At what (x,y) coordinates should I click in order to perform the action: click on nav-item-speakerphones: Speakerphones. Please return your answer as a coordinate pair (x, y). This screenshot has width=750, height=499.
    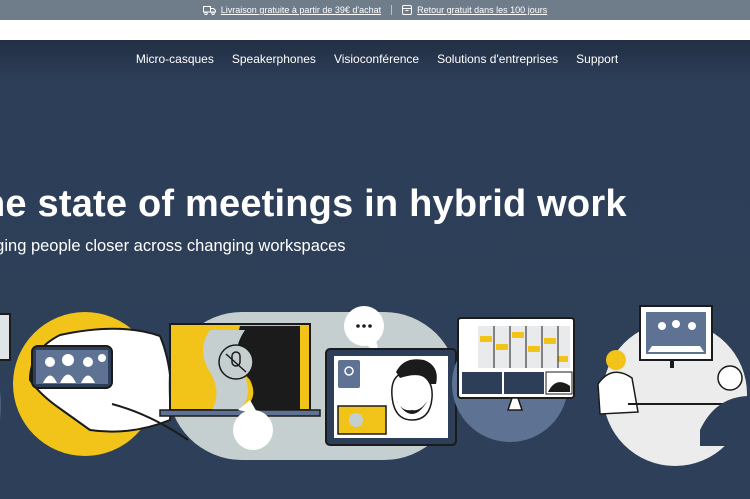
    Looking at the image, I should click on (272, 59).